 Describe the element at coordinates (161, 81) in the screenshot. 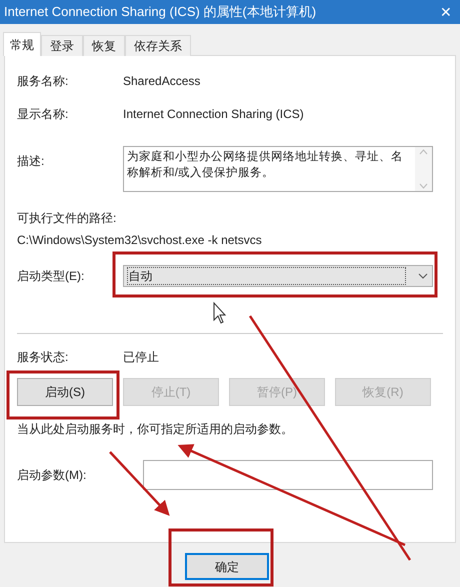

I see `field-value: SharedAccess` at that location.